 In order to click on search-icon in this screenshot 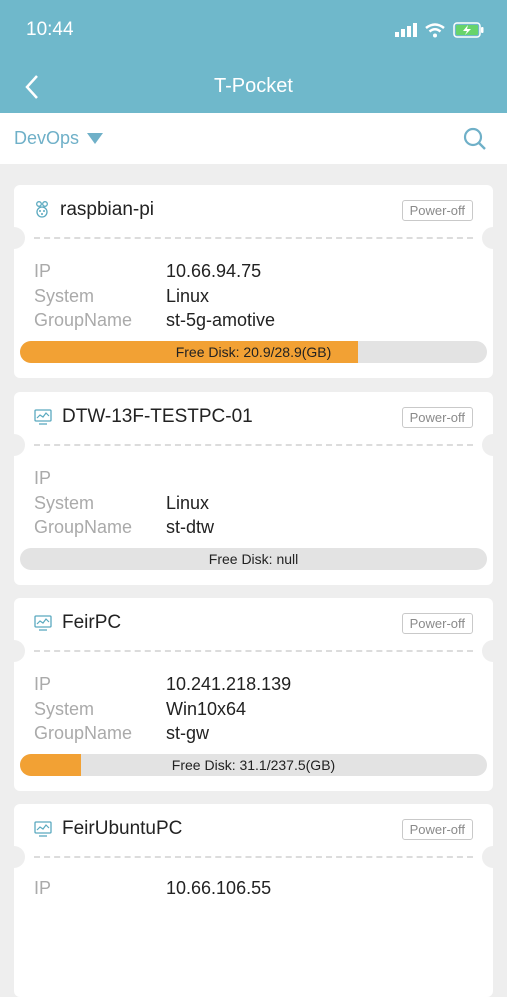, I will do `click(475, 139)`.